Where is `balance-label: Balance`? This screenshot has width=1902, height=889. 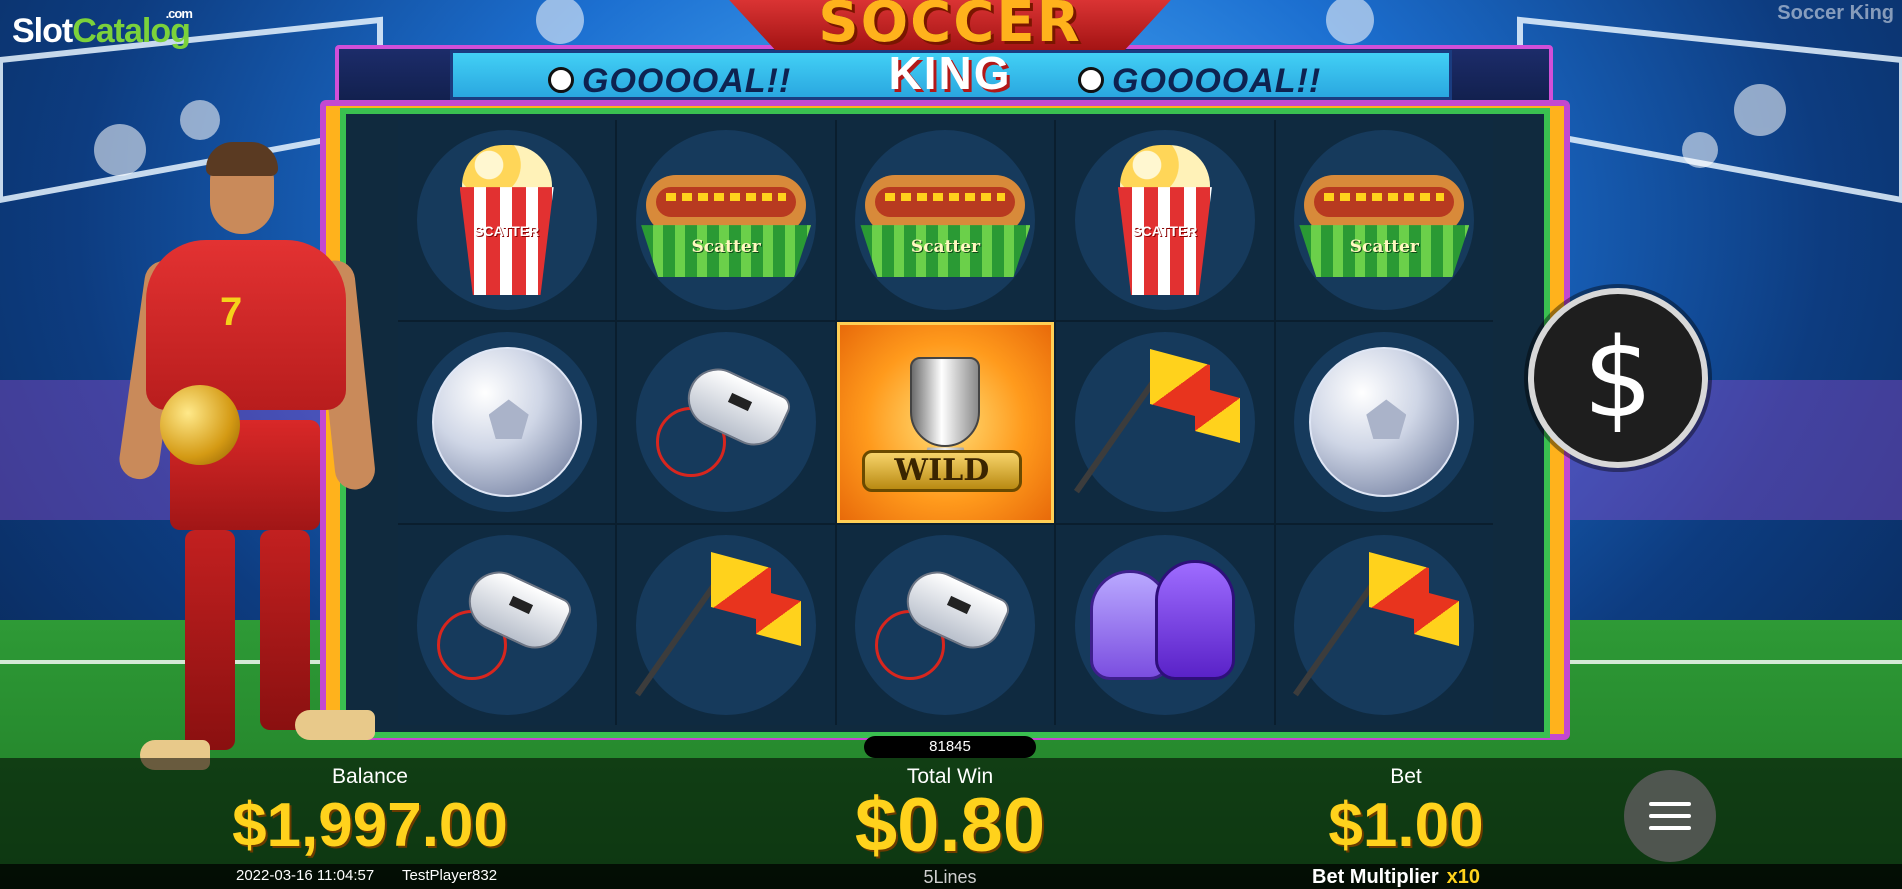
balance-label: Balance is located at coordinates (370, 776).